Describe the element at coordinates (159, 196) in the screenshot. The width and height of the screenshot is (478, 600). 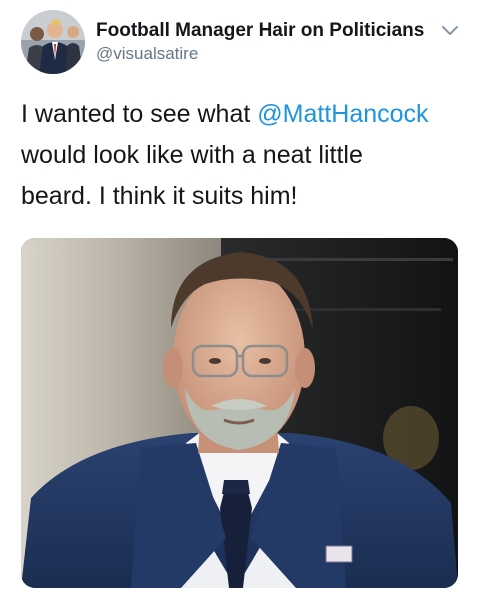
I see `tweet-text-line-3: beard. I think it suits him!` at that location.